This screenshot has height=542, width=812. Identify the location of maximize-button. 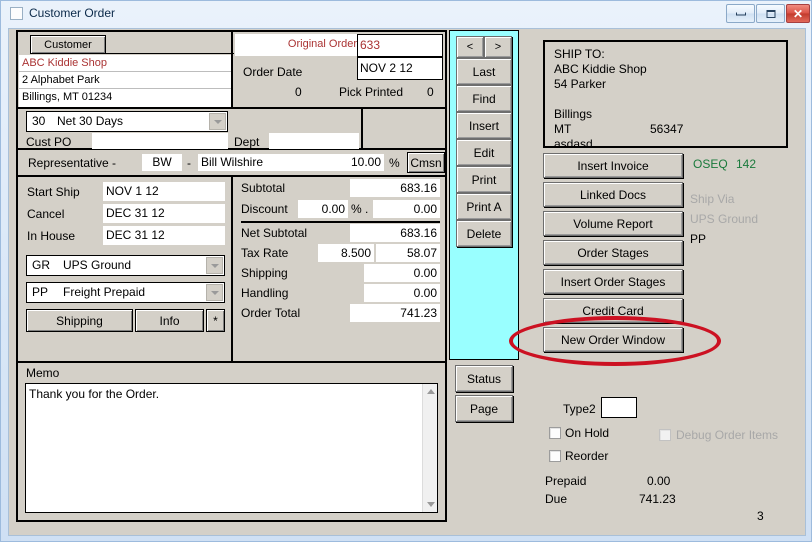
(770, 13).